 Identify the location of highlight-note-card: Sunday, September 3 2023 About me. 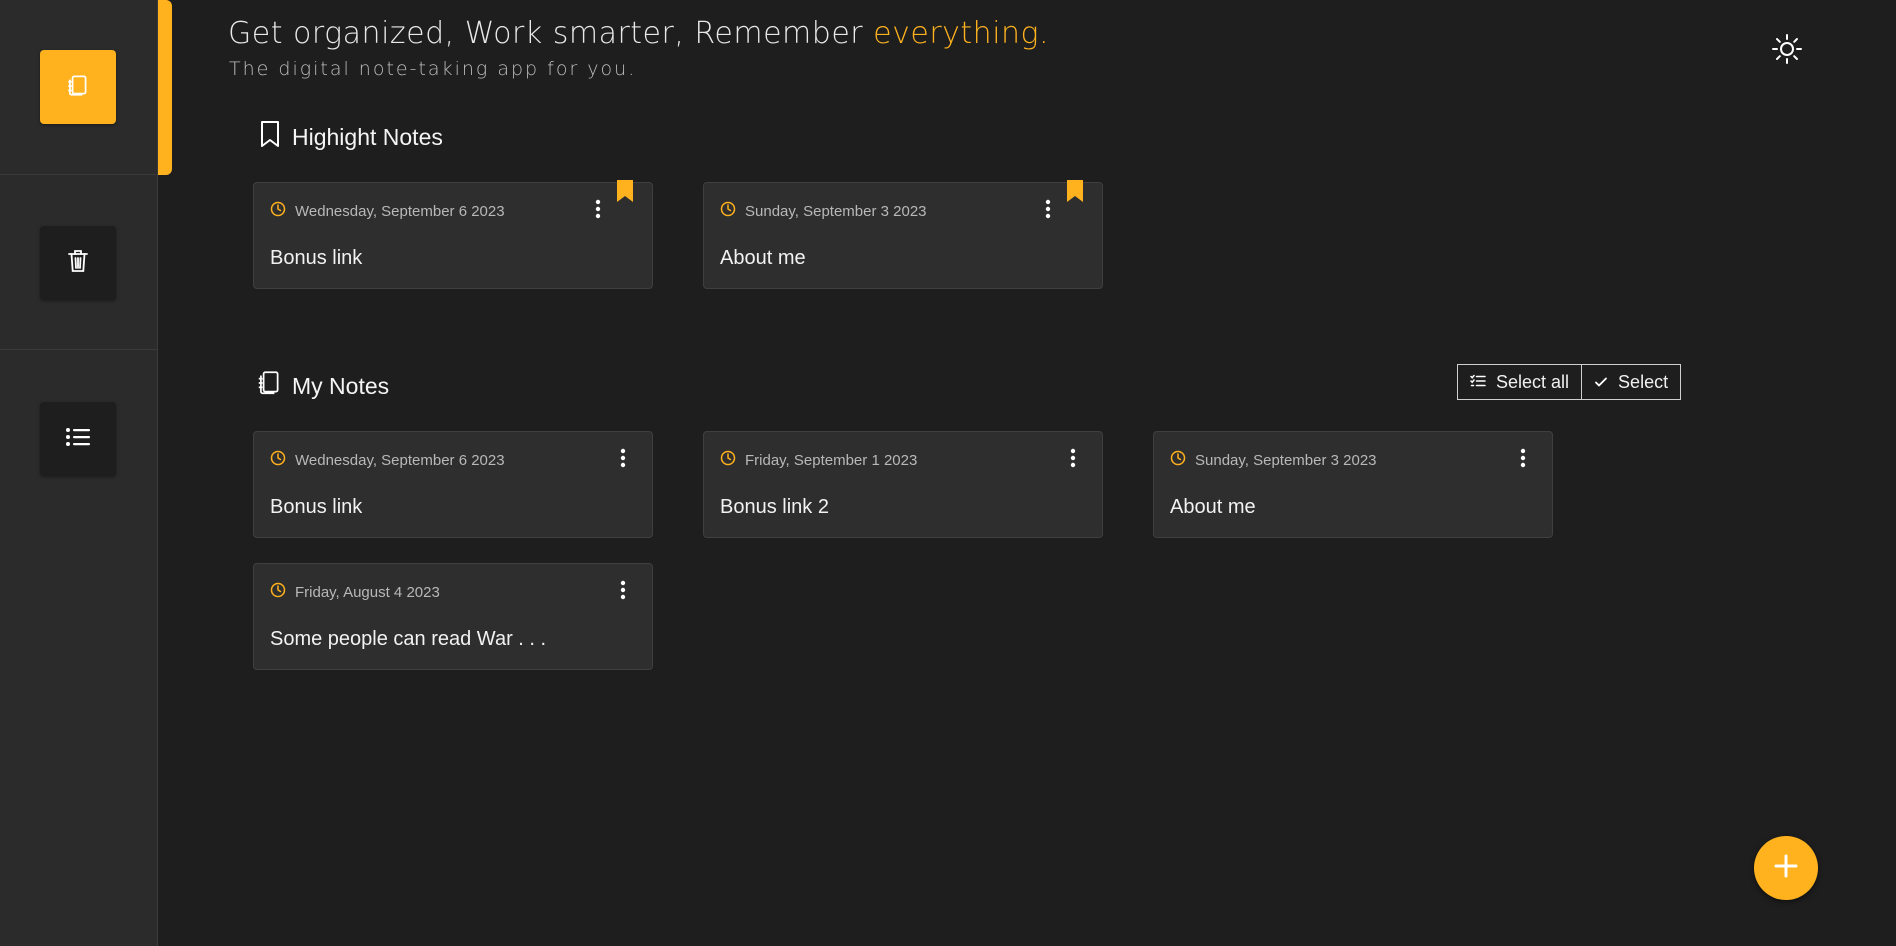
(903, 234).